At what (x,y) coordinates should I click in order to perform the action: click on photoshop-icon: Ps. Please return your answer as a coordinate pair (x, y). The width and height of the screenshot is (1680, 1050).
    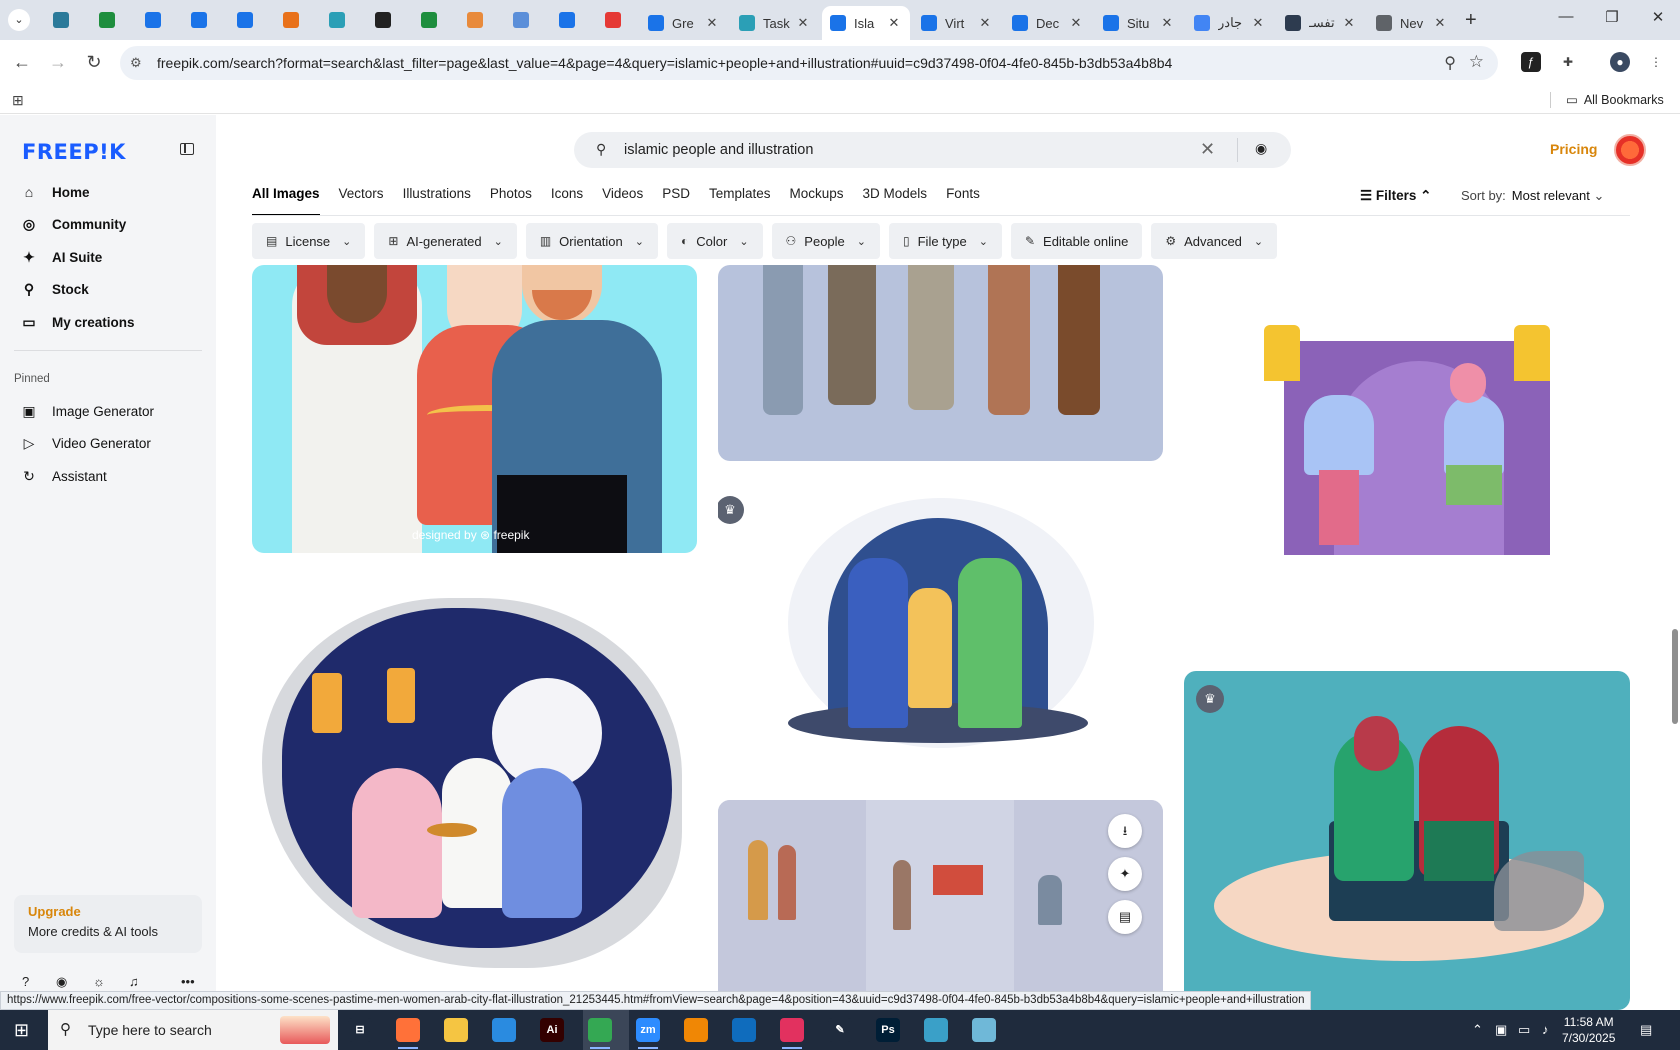
    Looking at the image, I should click on (888, 1030).